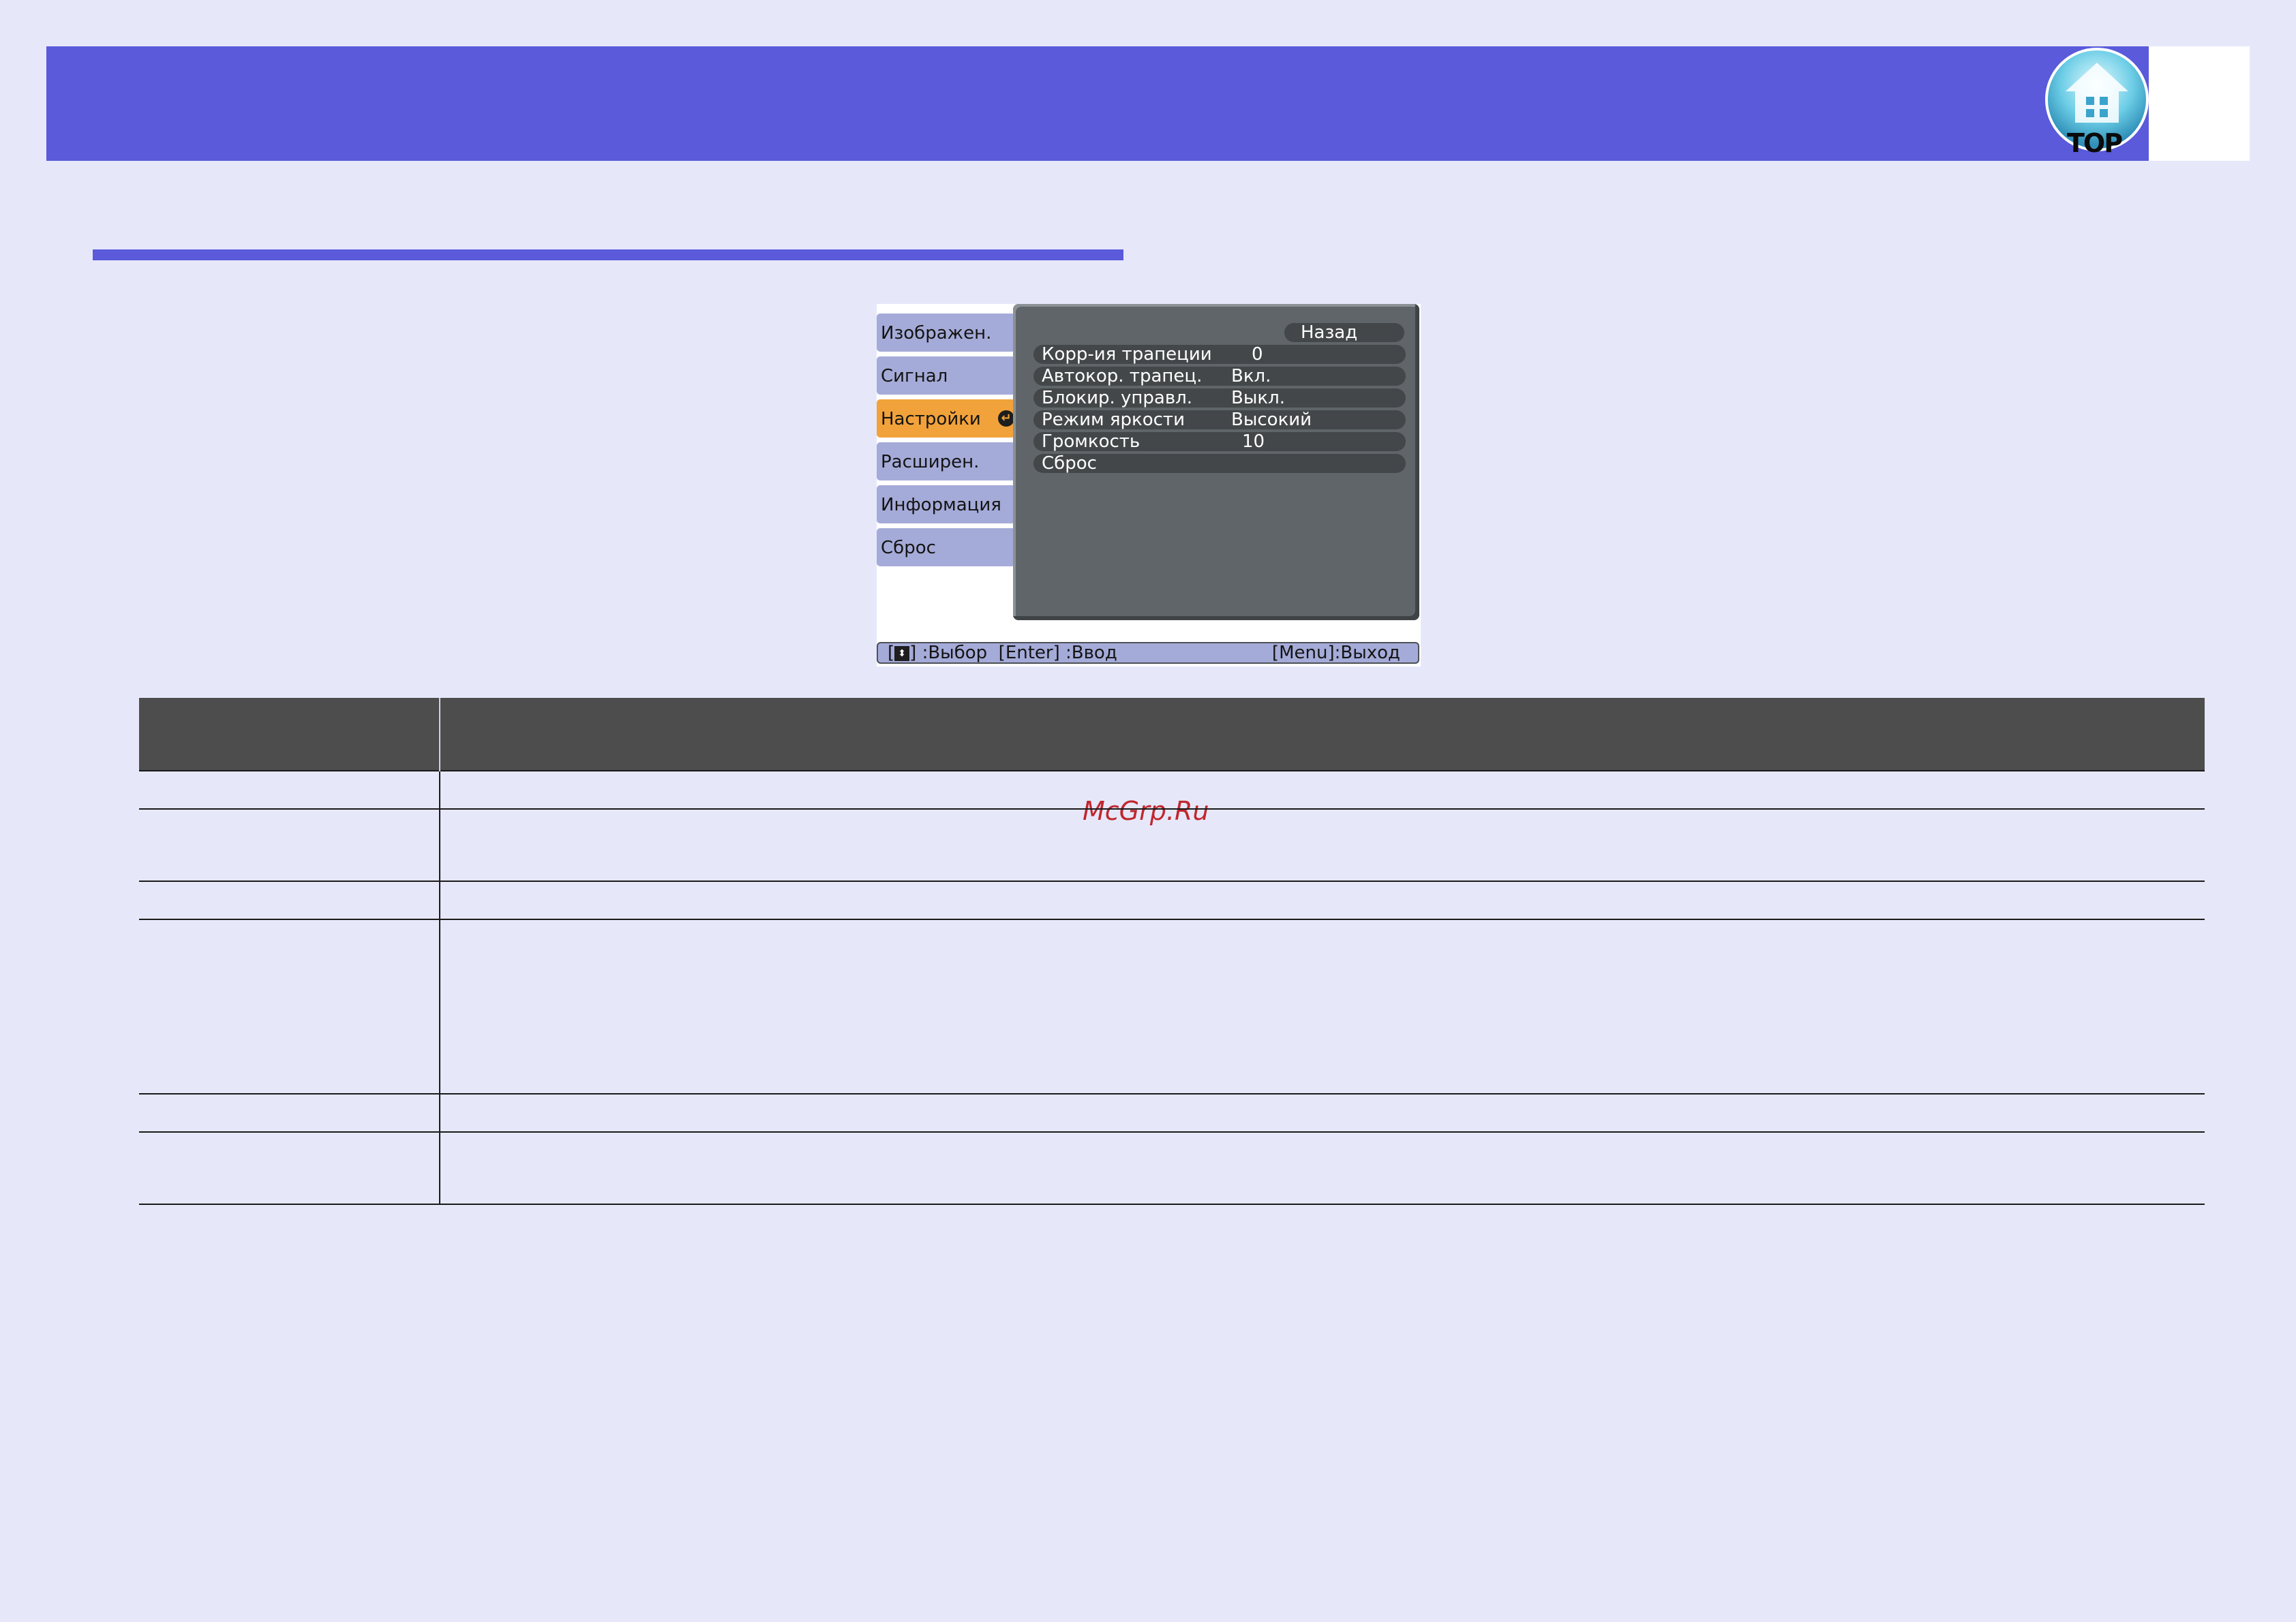  What do you see at coordinates (1219, 398) in the screenshot?
I see `settings-row-control-lock: Блокир. управл. Выкл.` at bounding box center [1219, 398].